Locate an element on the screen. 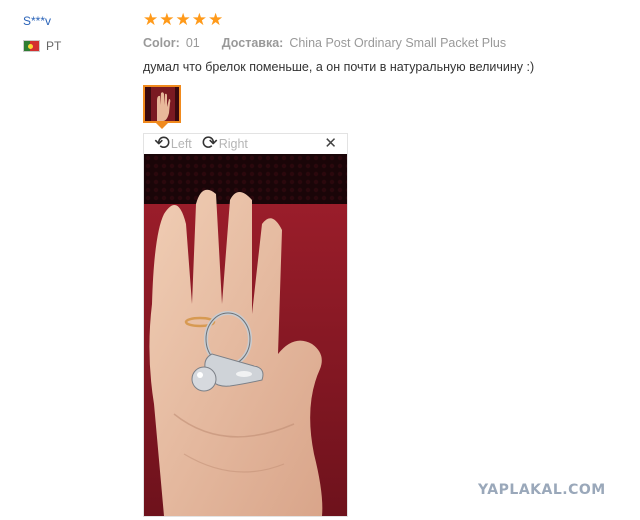 The width and height of the screenshot is (640, 520). thumbnail-pointer is located at coordinates (162, 126).